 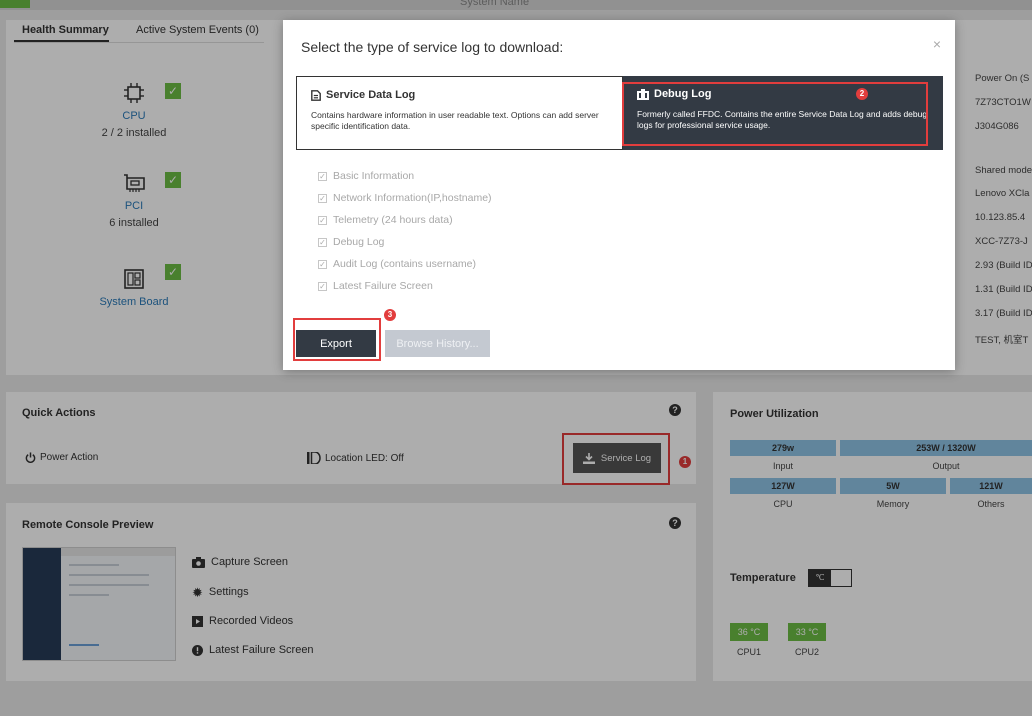 What do you see at coordinates (412, 198) in the screenshot?
I see `checkbox-label: Network Information(IP,hostname)` at bounding box center [412, 198].